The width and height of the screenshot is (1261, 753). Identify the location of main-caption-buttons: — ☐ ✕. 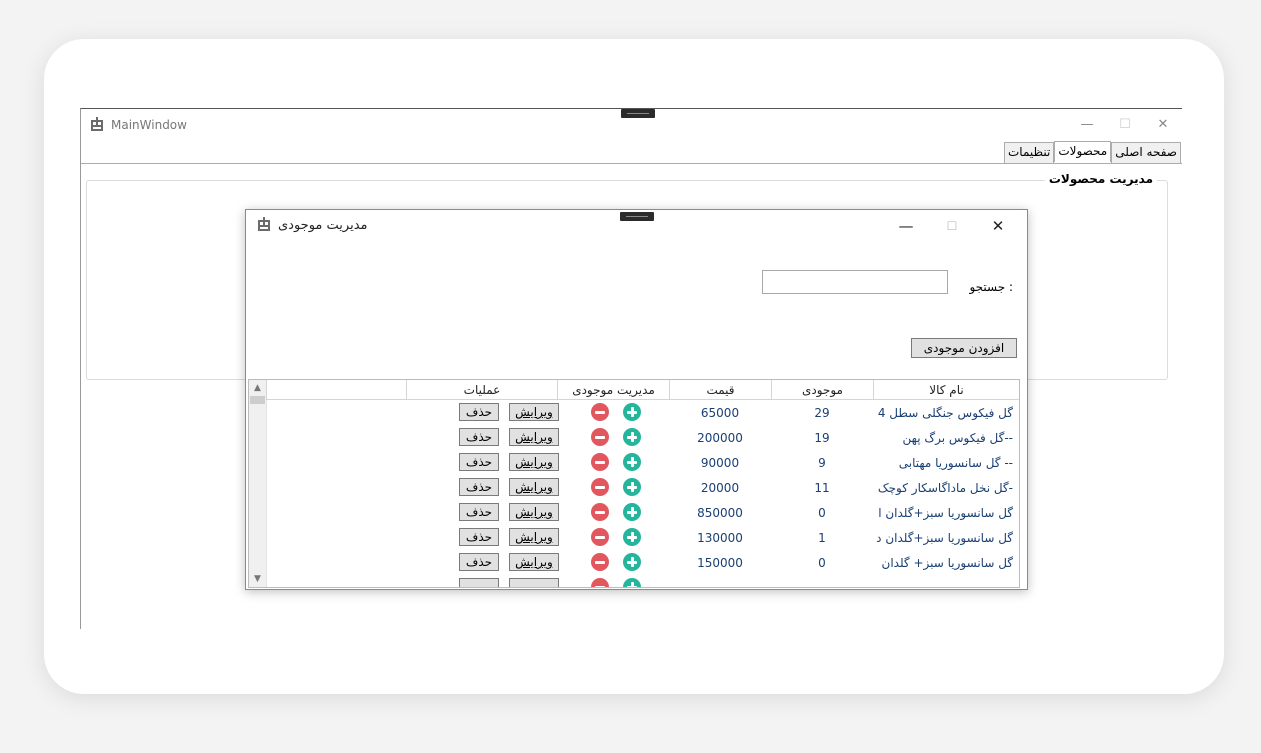
(1125, 124).